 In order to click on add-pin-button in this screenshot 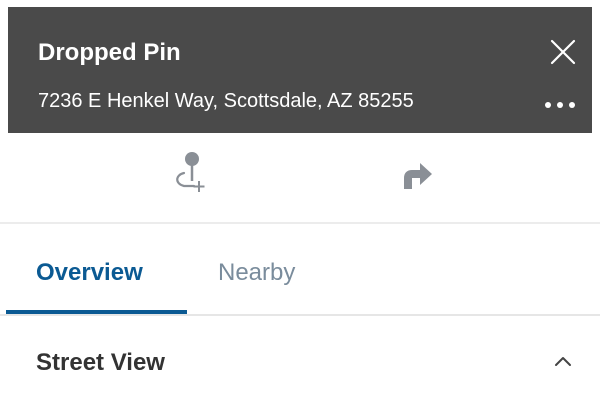, I will do `click(192, 174)`.